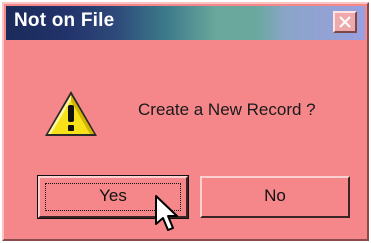  Describe the element at coordinates (169, 216) in the screenshot. I see `mouse-pointer-icon` at that location.